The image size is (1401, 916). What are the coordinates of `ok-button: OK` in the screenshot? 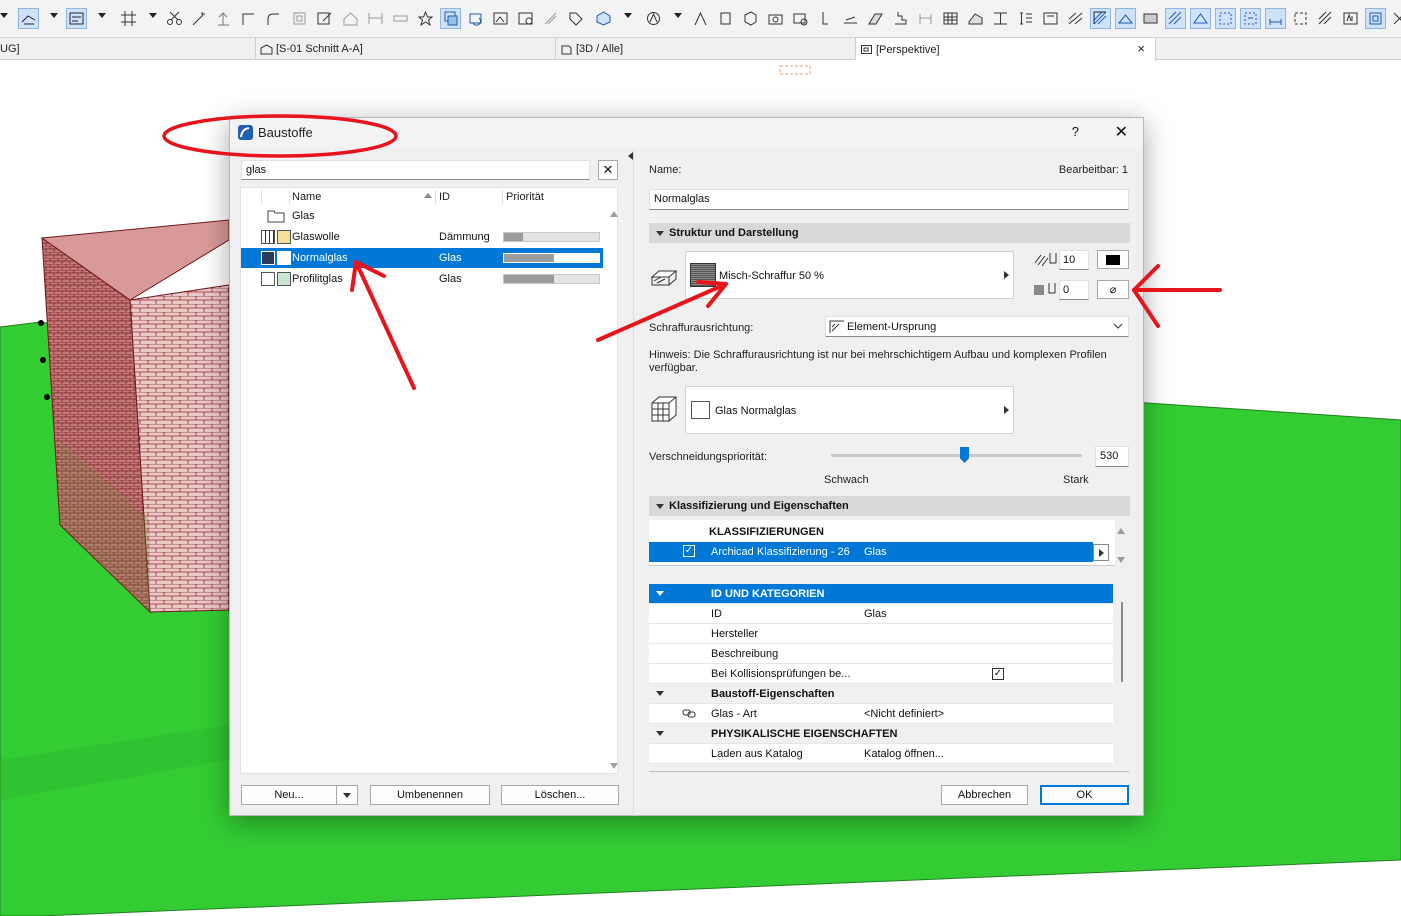 It's located at (1084, 795).